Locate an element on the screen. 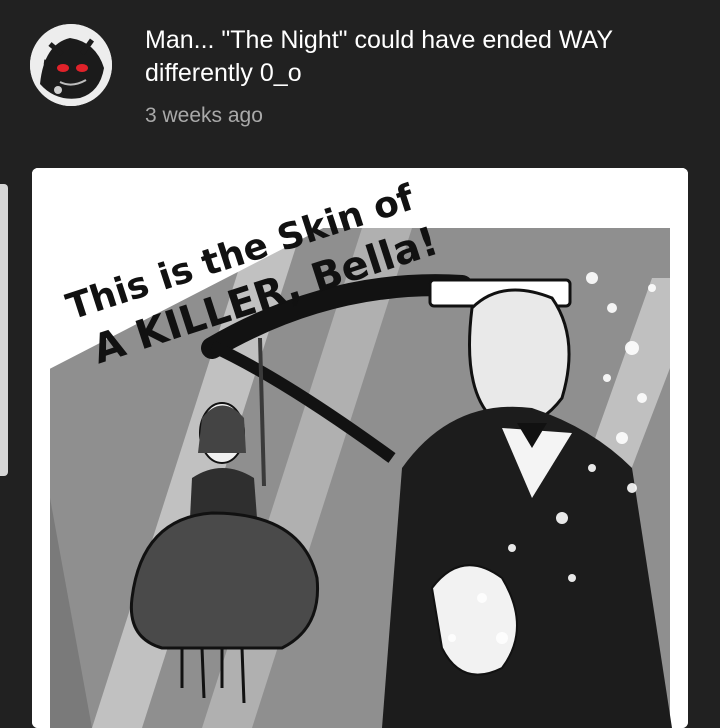  avatar is located at coordinates (71, 65).